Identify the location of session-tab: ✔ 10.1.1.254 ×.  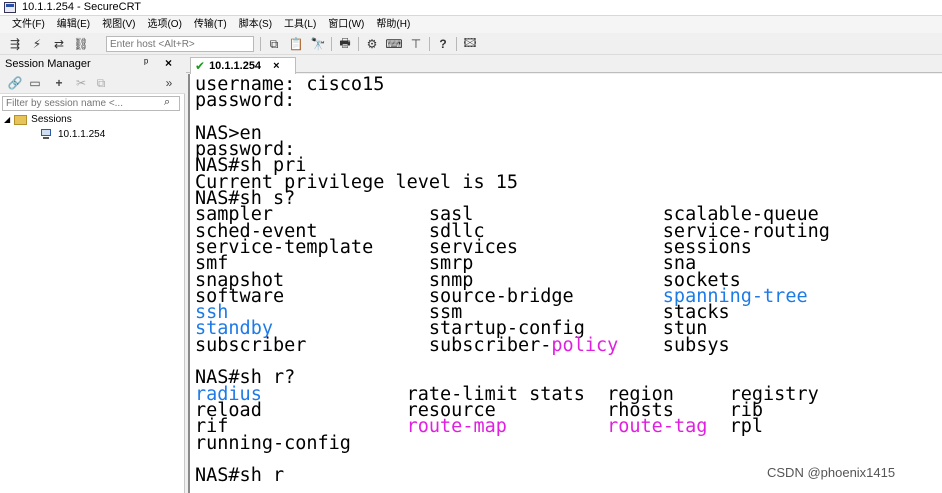
(243, 65).